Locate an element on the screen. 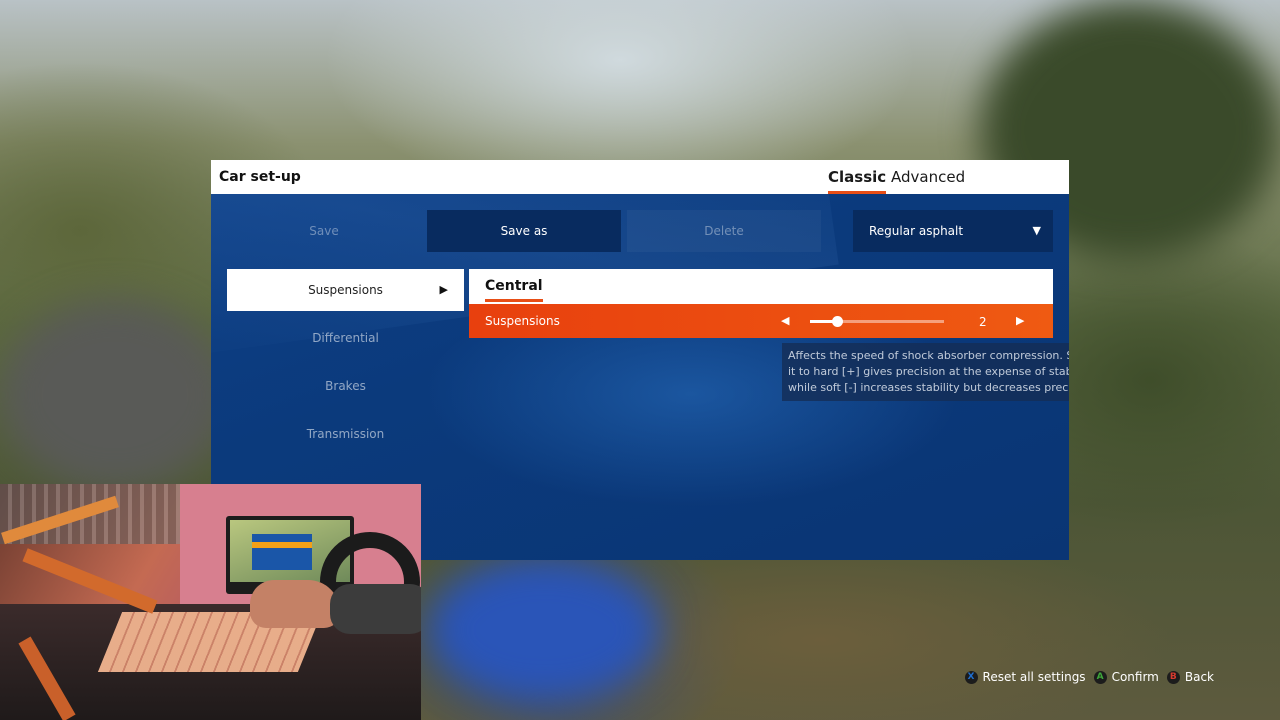 This screenshot has height=720, width=1280. sidebar-item-label: Brakes is located at coordinates (345, 386).